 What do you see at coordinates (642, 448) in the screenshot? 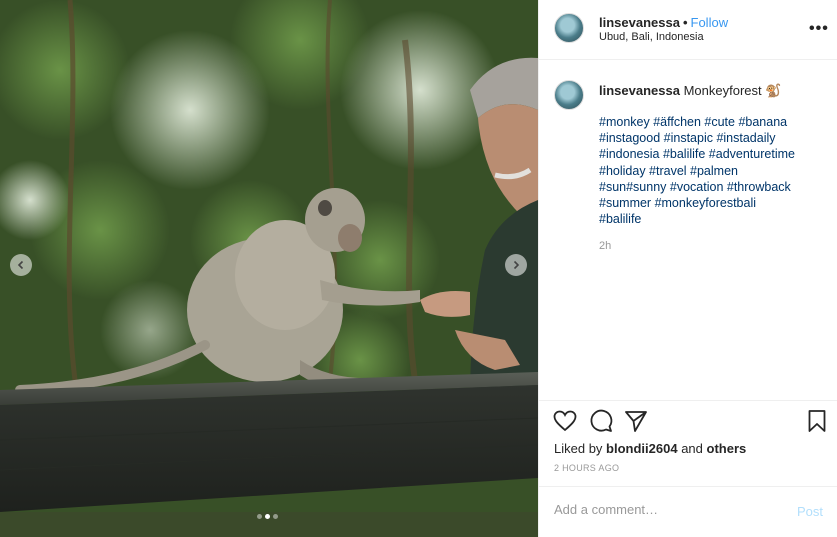
I see `liked-by-user-link: blondii2604` at bounding box center [642, 448].